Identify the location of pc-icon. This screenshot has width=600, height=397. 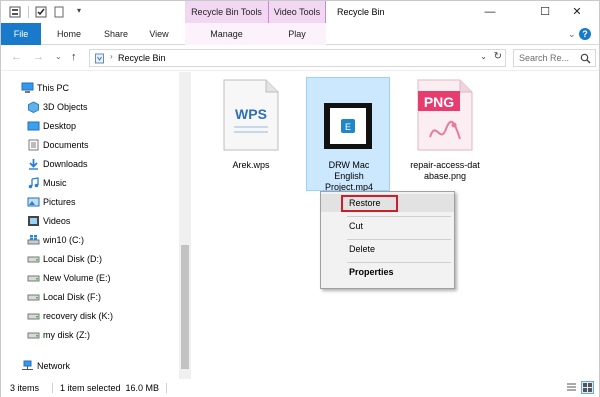
(27, 87).